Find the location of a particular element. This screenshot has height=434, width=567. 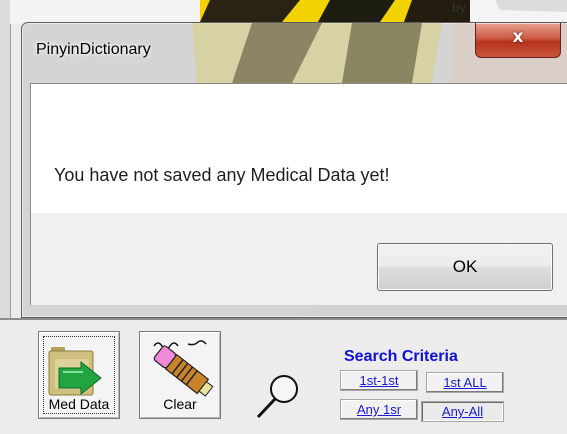

dialog-message: You have not saved any Medical Data yet! is located at coordinates (222, 175).